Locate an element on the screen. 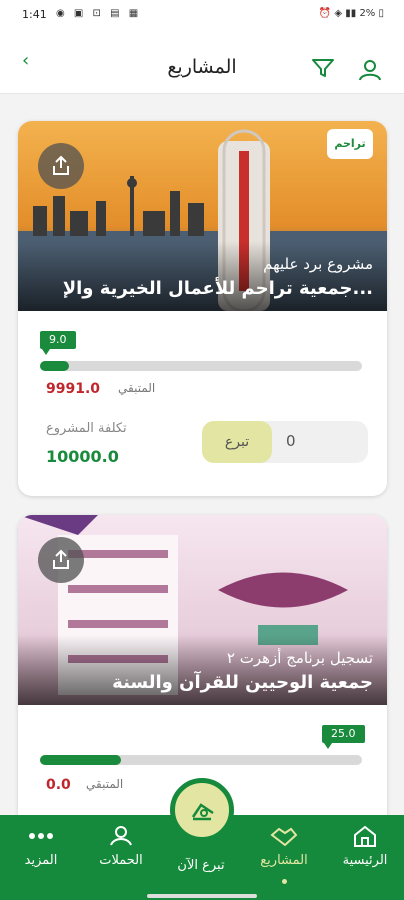  progress-value-badge: 9.0 is located at coordinates (58, 343).